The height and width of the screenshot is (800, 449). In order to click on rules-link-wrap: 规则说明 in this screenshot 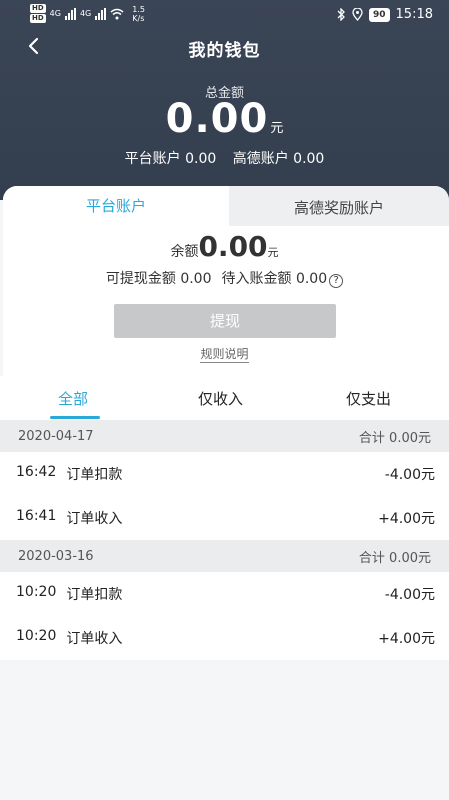, I will do `click(224, 354)`.